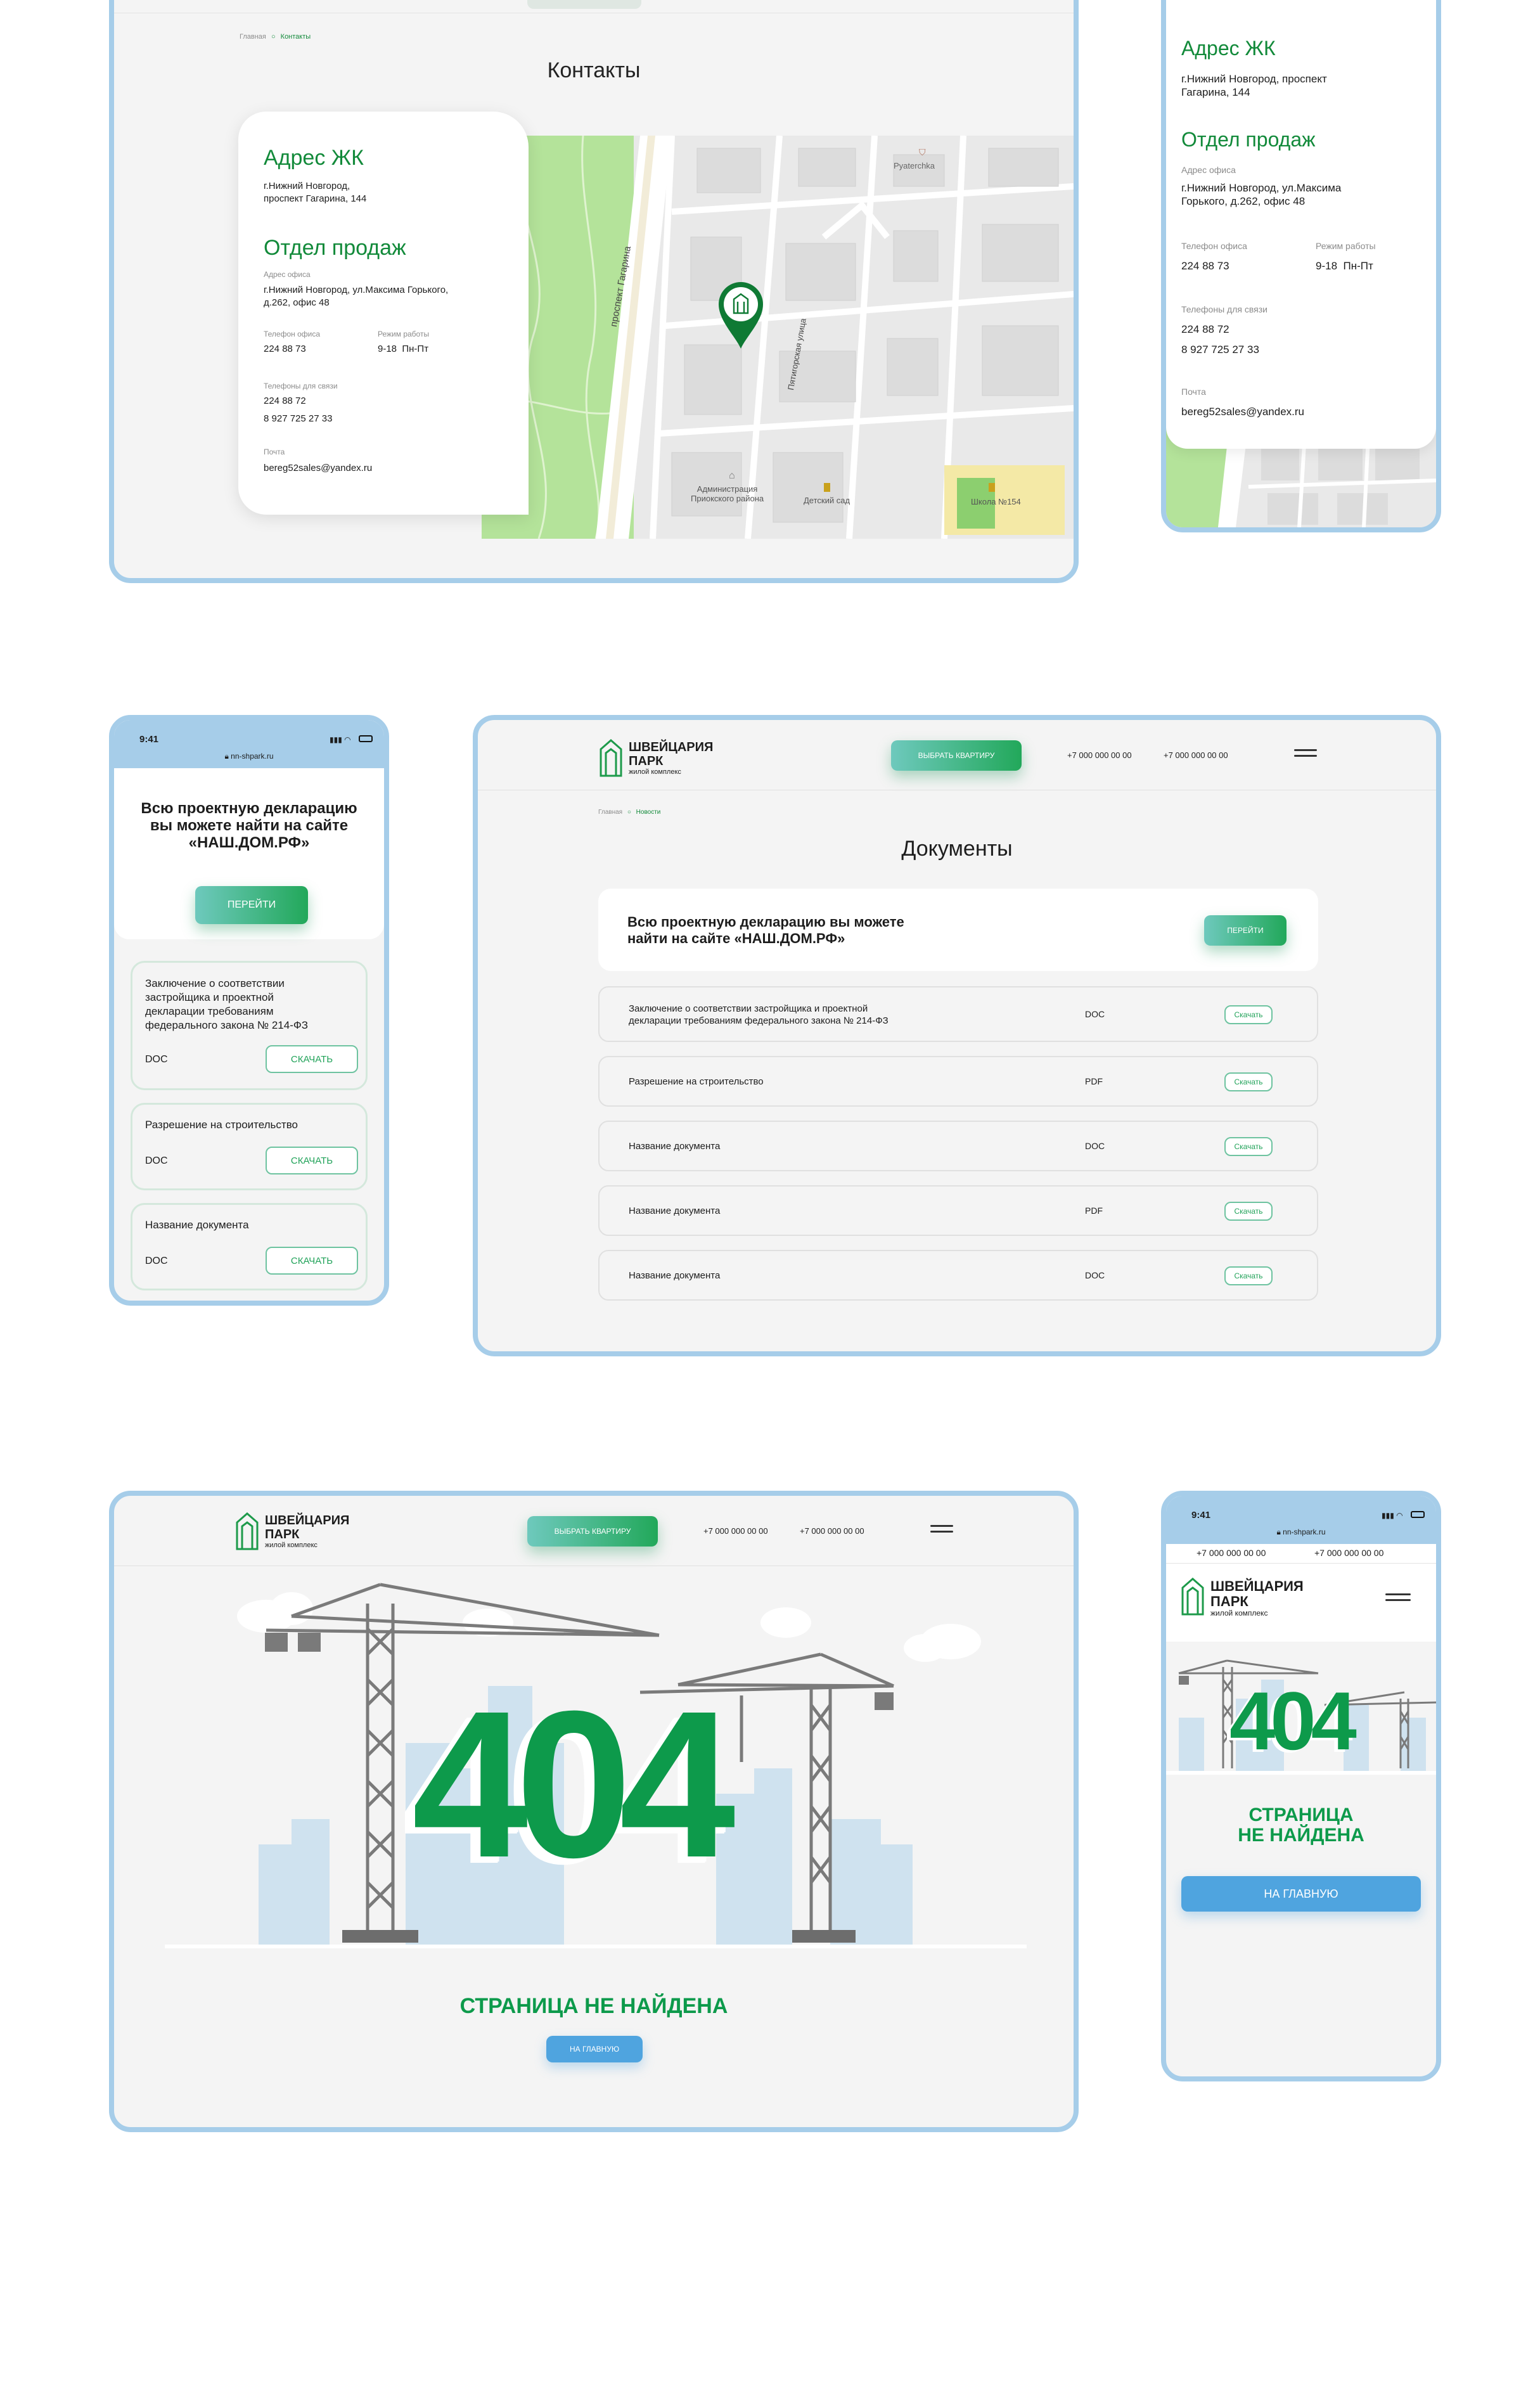 This screenshot has height=2399, width=1540. What do you see at coordinates (318, 468) in the screenshot?
I see `mail-link: bereg52sales@yandex.ru` at bounding box center [318, 468].